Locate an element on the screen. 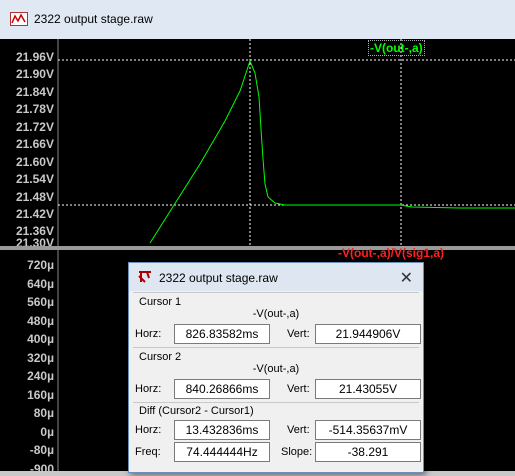  diff-vert-label: Vert: is located at coordinates (298, 430).